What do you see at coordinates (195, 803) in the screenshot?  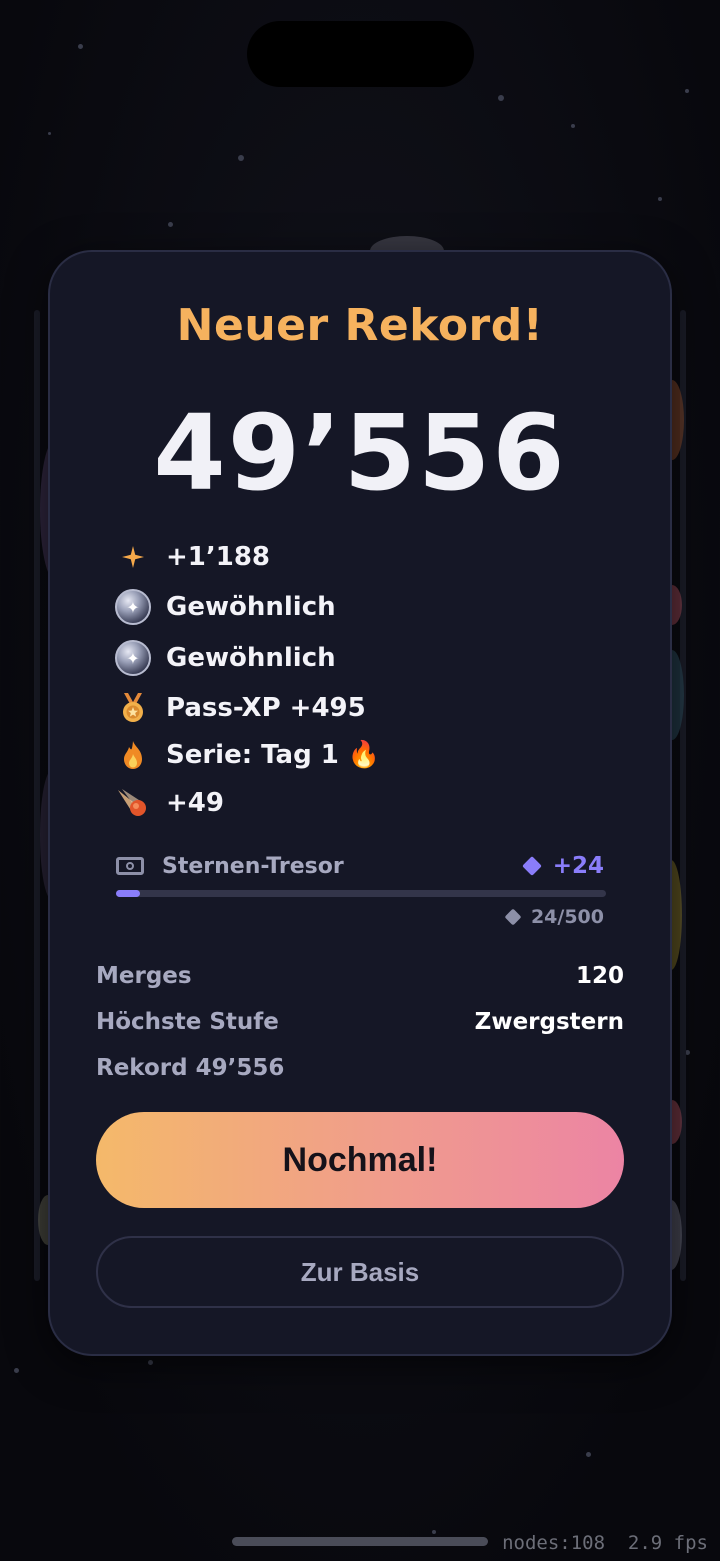 I see `reward-text: +49` at bounding box center [195, 803].